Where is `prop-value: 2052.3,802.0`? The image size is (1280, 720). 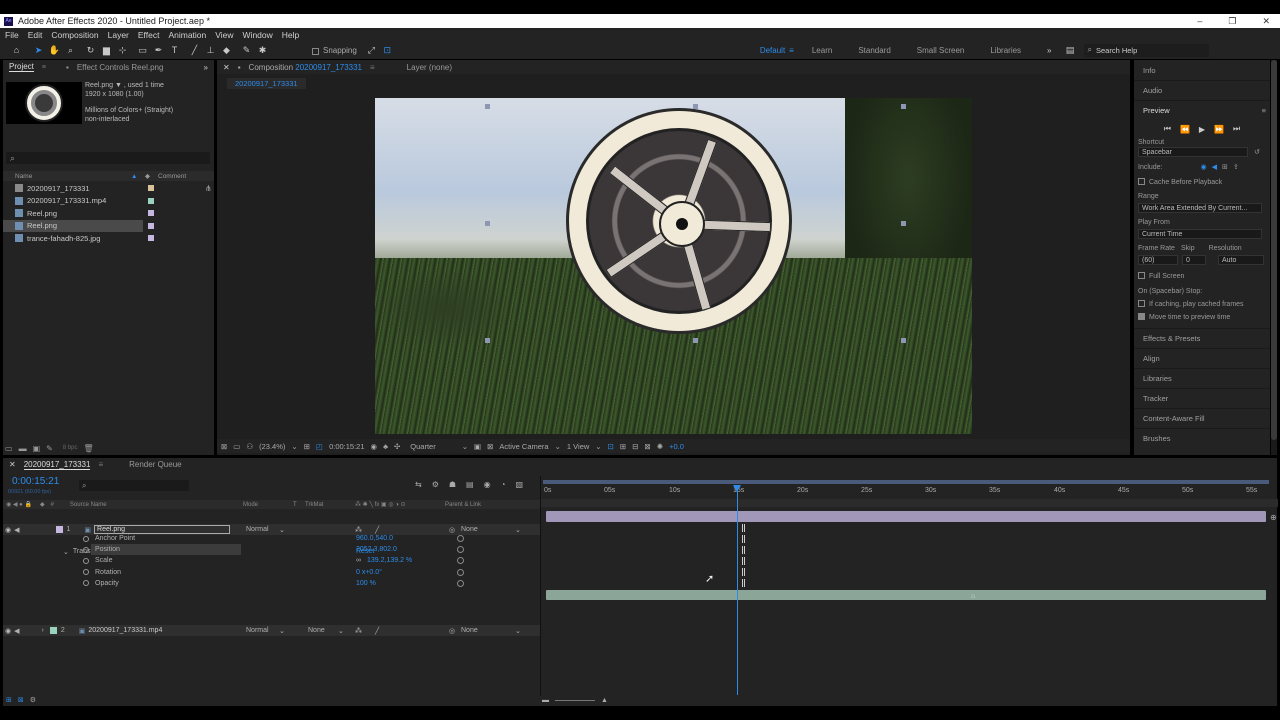
prop-value: 2052.3,802.0 is located at coordinates (376, 549).